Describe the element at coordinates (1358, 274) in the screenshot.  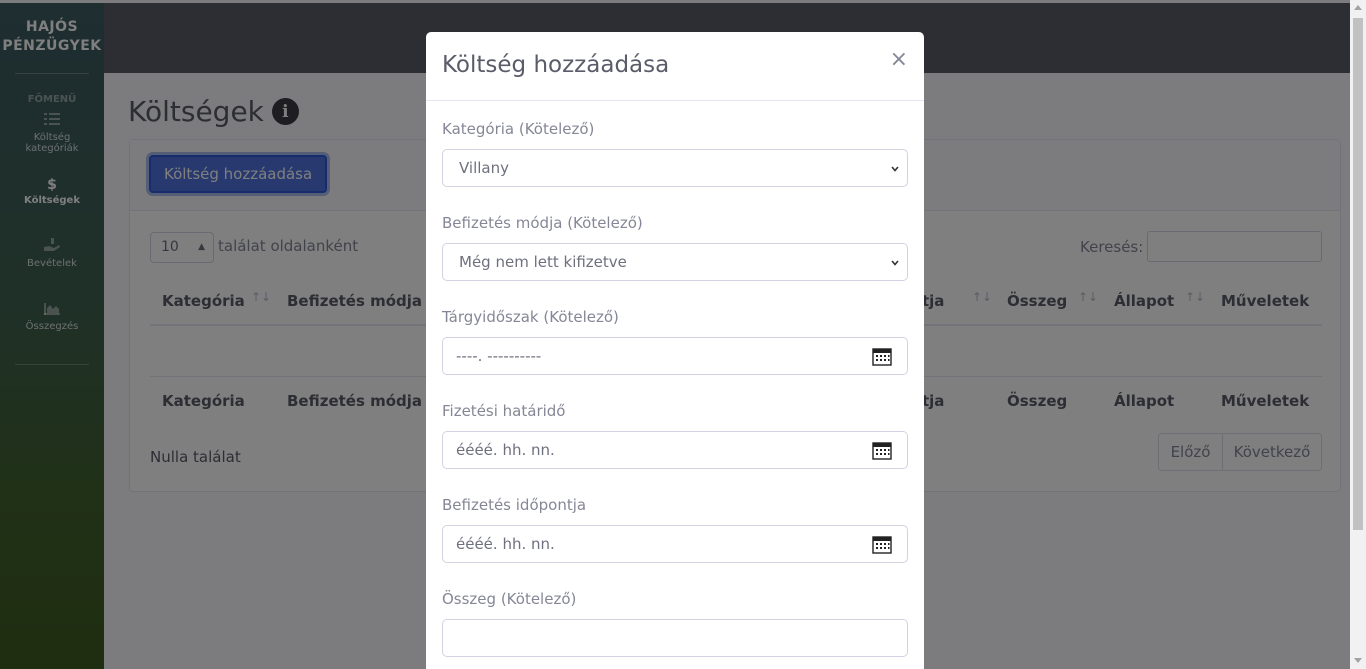
I see `scrollbar-thumb` at that location.